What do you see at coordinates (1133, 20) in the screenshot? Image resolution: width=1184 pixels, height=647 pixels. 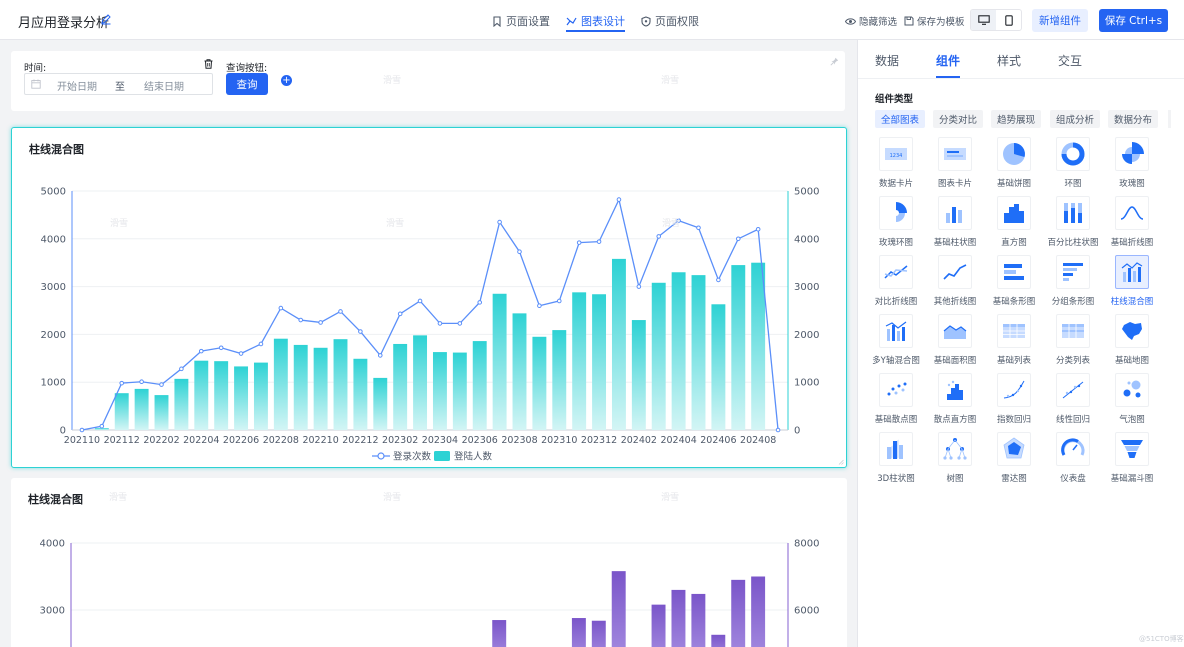 I see `save-button: 保存 Ctrl+s` at bounding box center [1133, 20].